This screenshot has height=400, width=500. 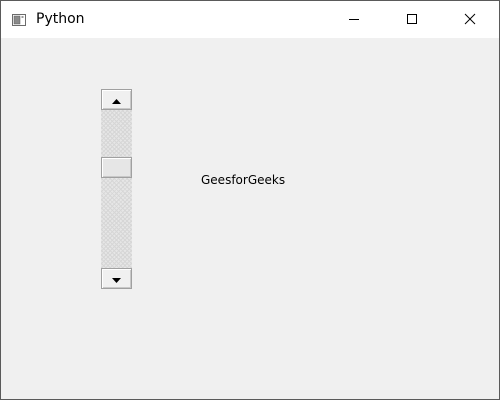 I want to click on minimize-icon, so click(x=354, y=19).